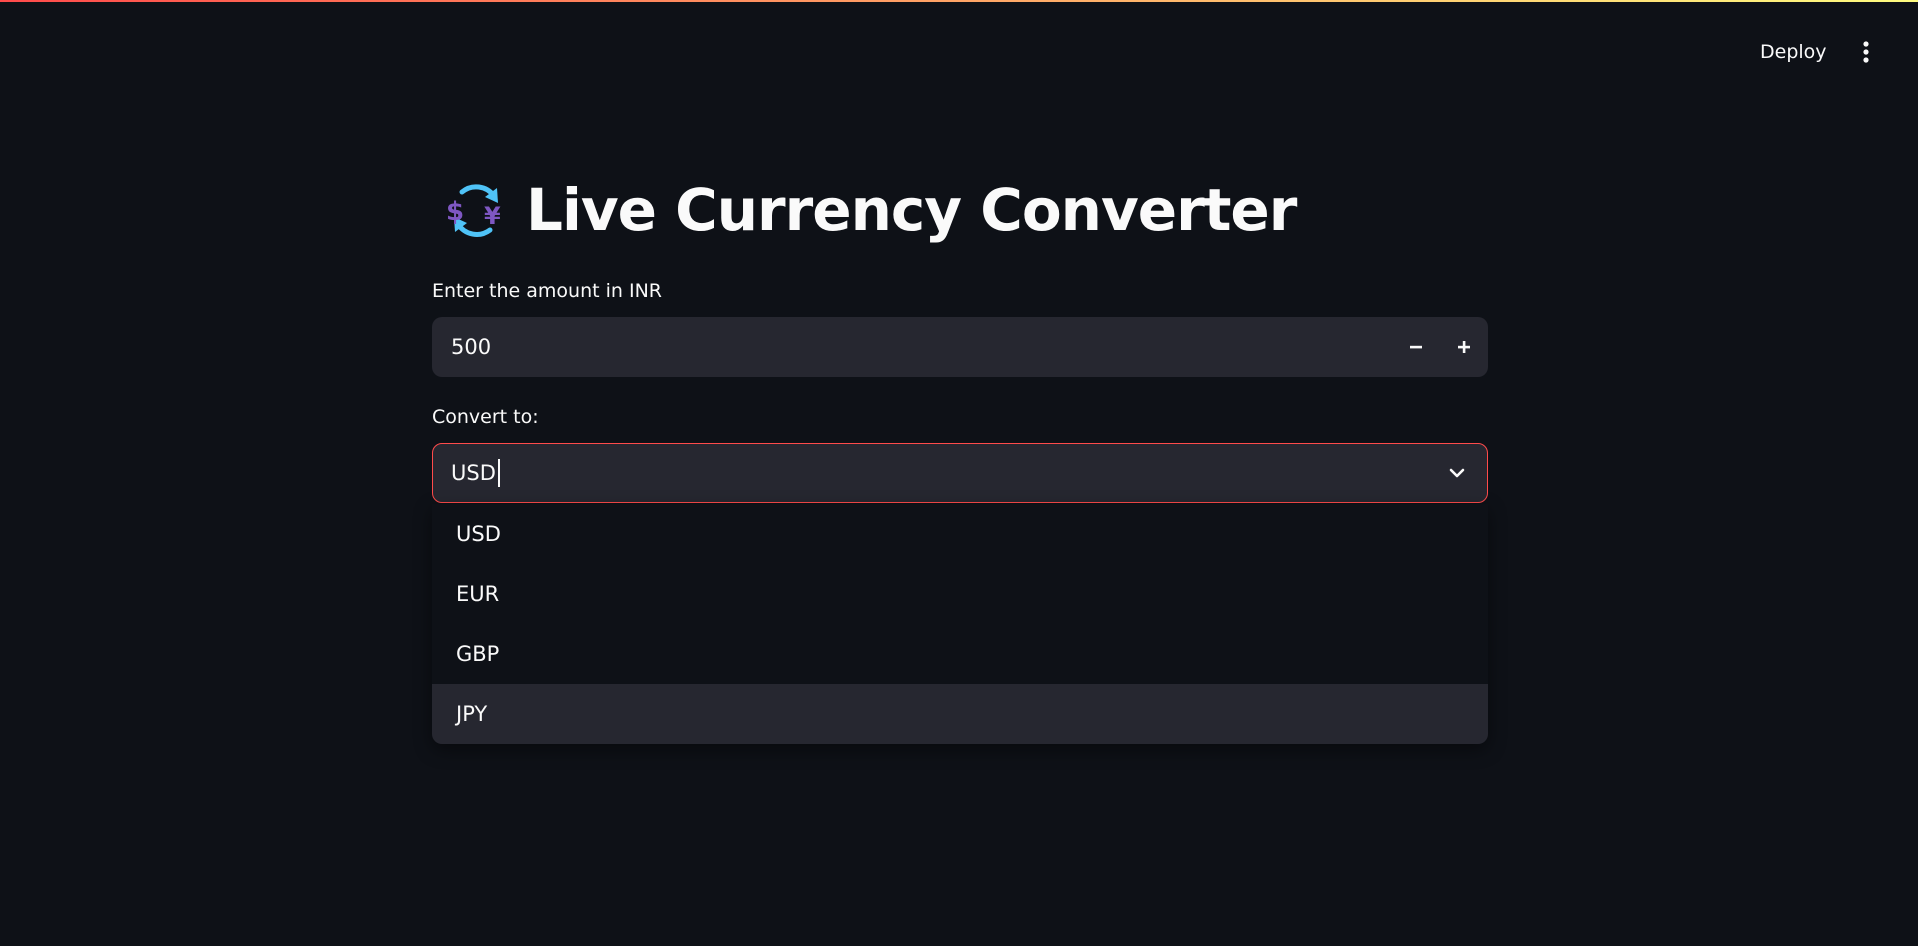 The width and height of the screenshot is (1918, 946). What do you see at coordinates (960, 473) in the screenshot?
I see `currency-select: USD` at bounding box center [960, 473].